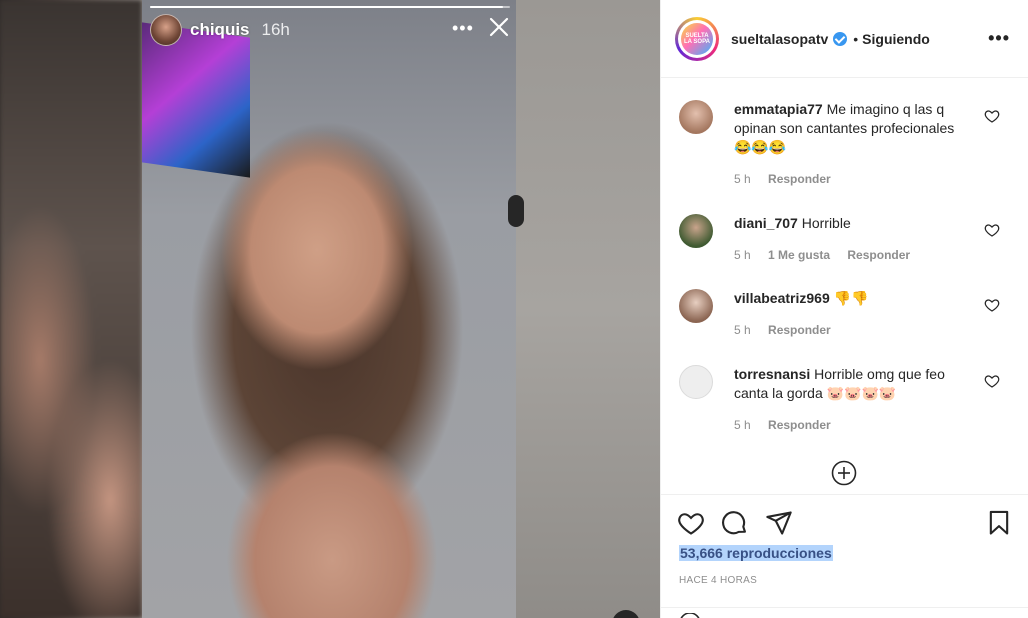 The width and height of the screenshot is (1028, 618). I want to click on share-icon, so click(779, 523).